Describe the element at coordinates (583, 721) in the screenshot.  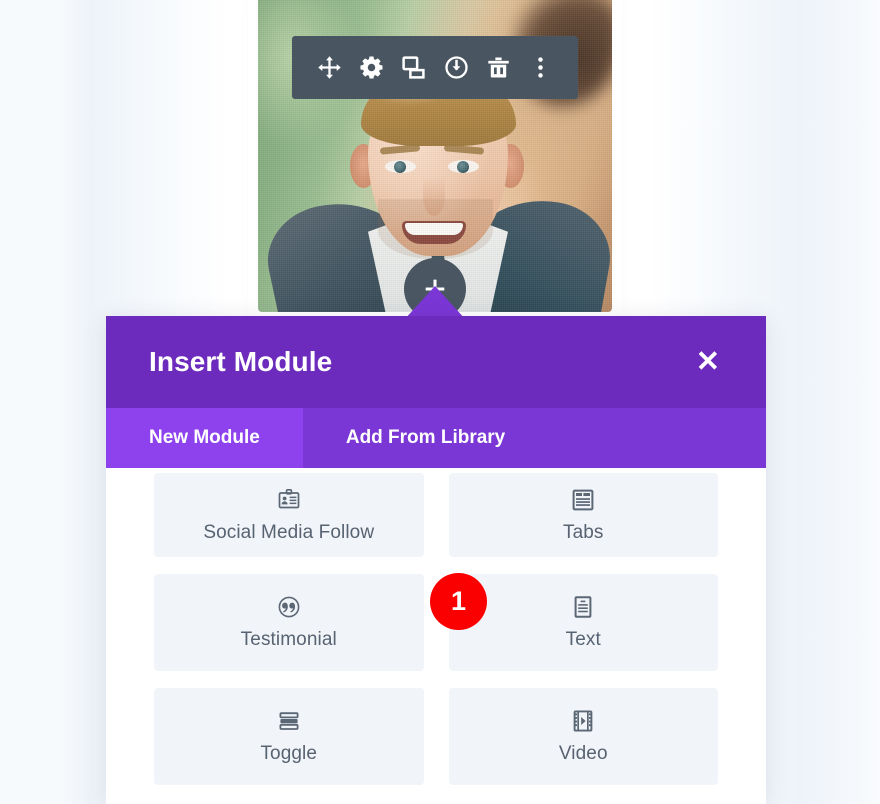
I see `film-play-icon` at that location.